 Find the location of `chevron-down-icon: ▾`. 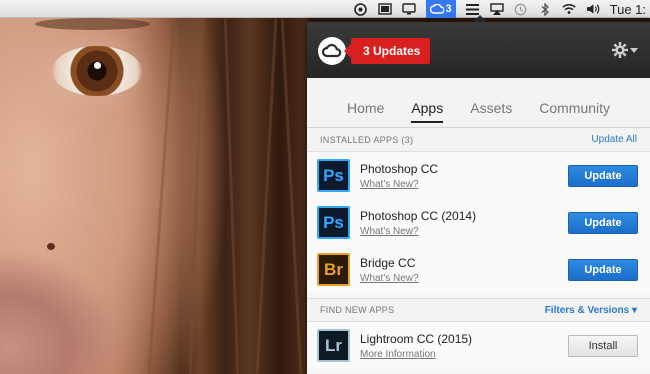

chevron-down-icon: ▾ is located at coordinates (634, 310).